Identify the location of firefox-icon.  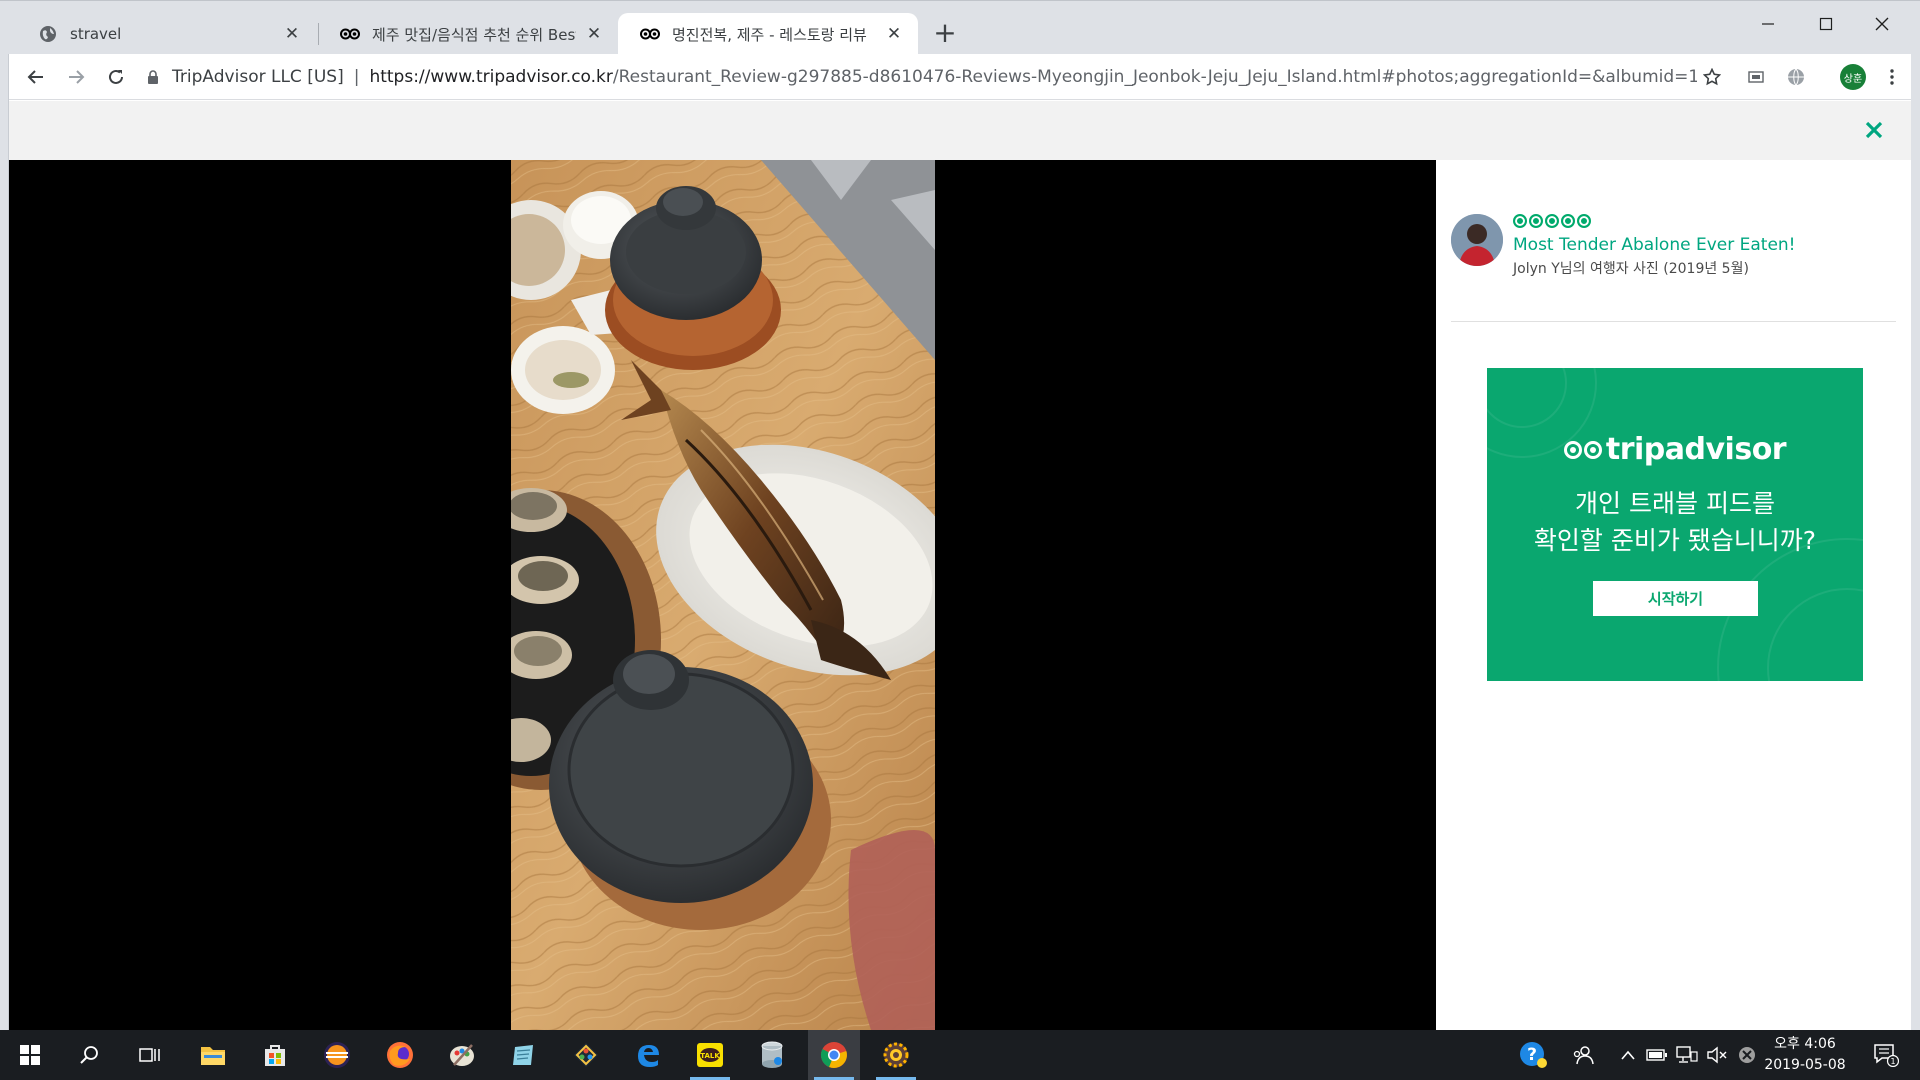
(400, 1055).